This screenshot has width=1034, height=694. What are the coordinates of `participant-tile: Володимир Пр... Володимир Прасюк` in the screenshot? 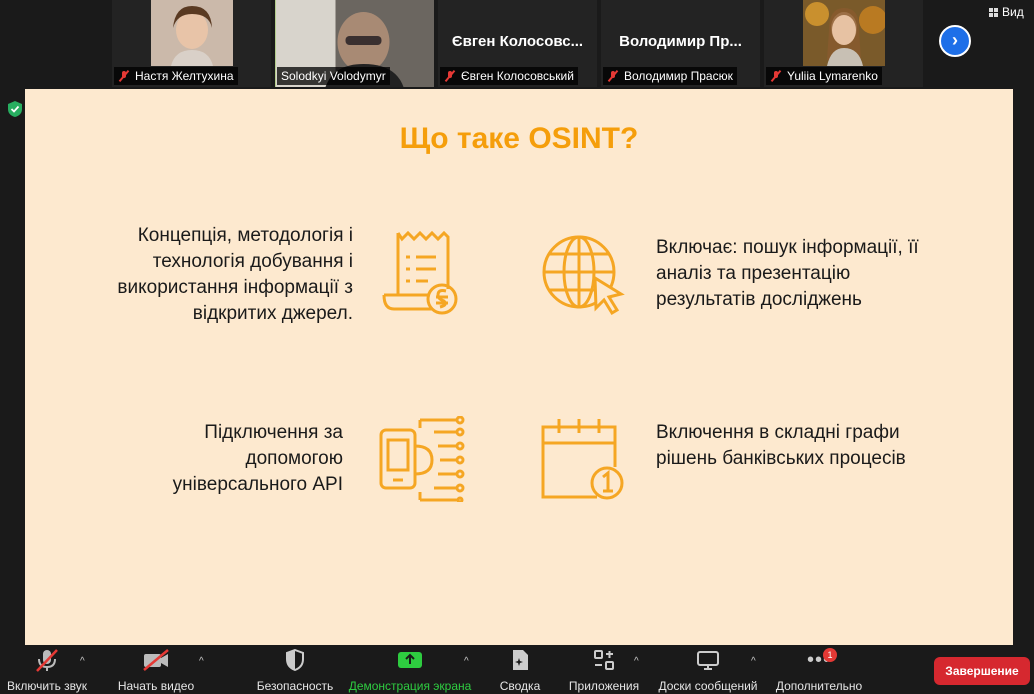 It's located at (680, 43).